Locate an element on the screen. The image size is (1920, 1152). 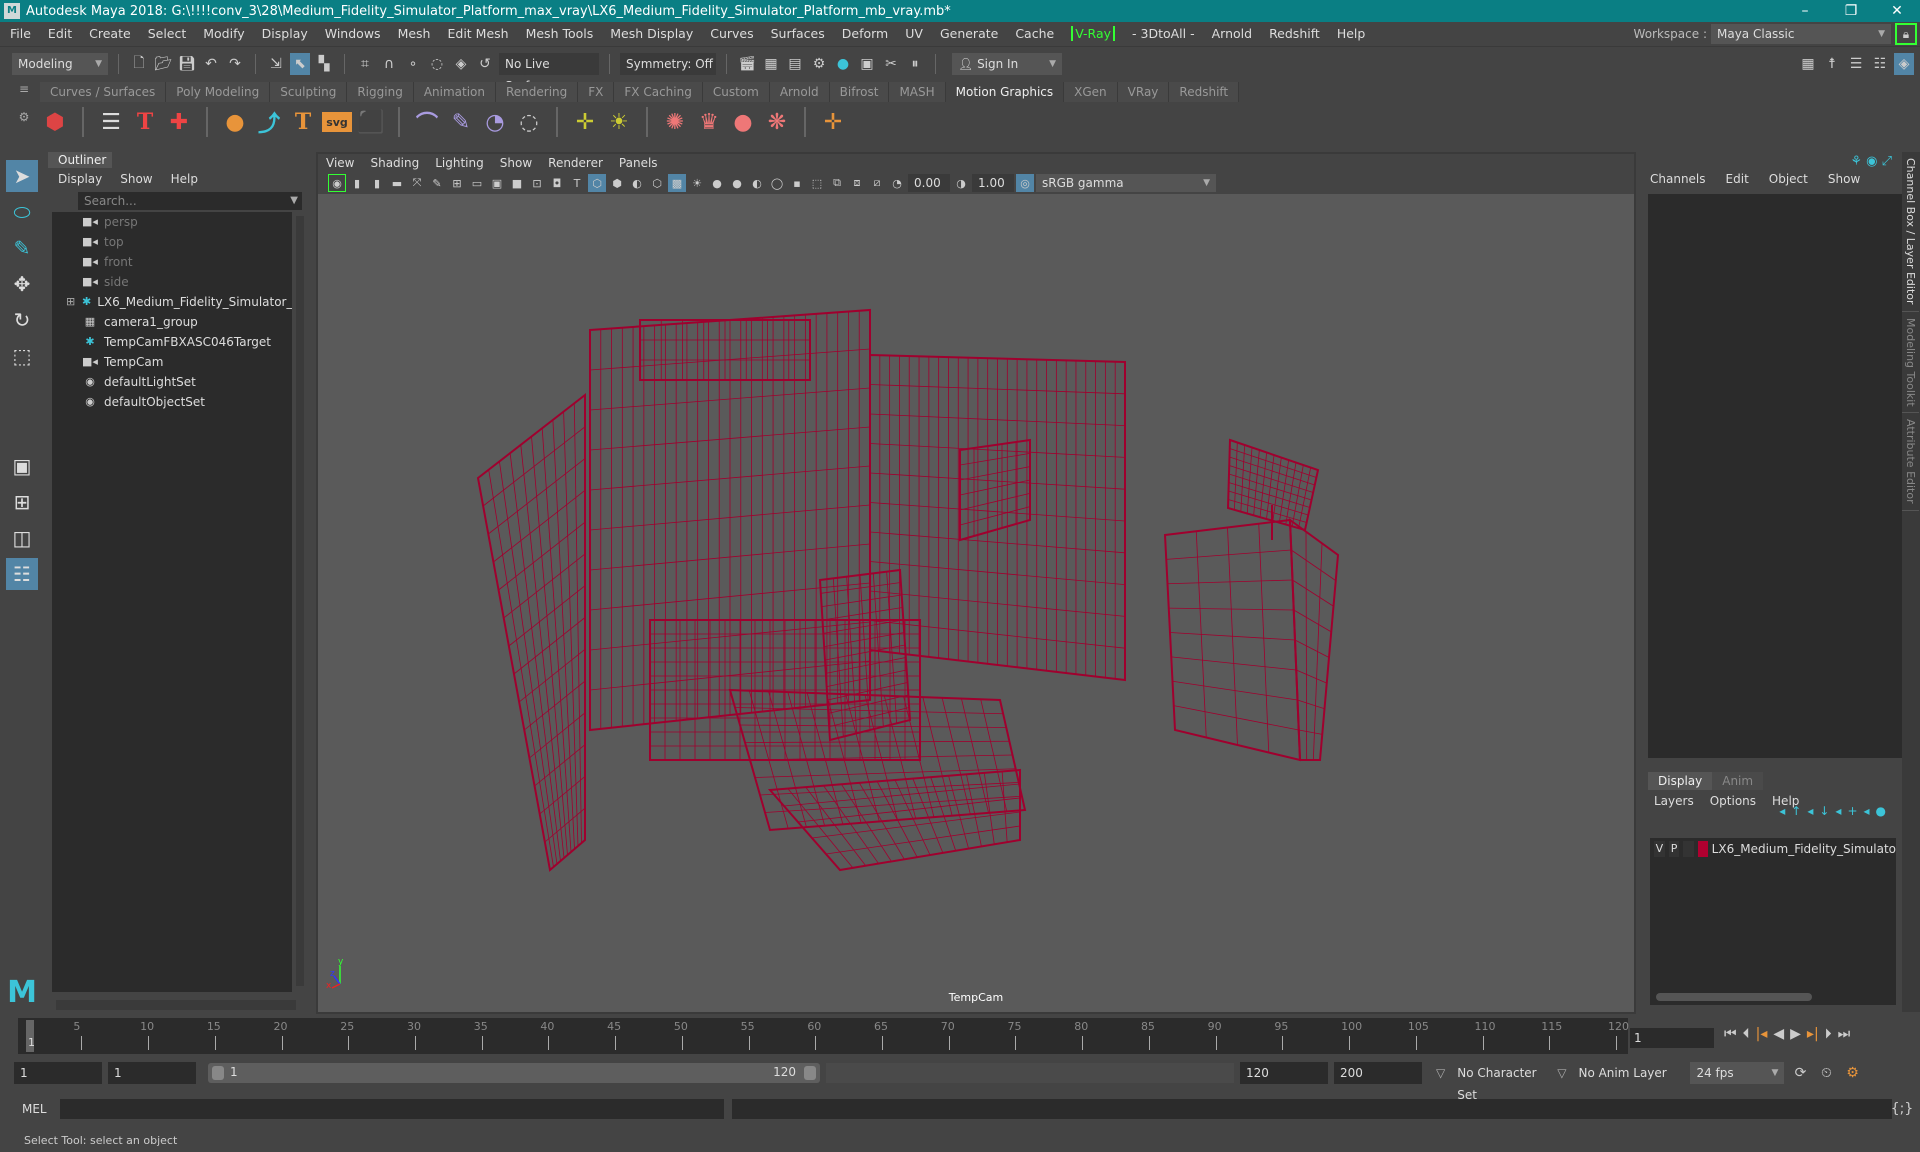
hypershade-icon: ● is located at coordinates (843, 64).